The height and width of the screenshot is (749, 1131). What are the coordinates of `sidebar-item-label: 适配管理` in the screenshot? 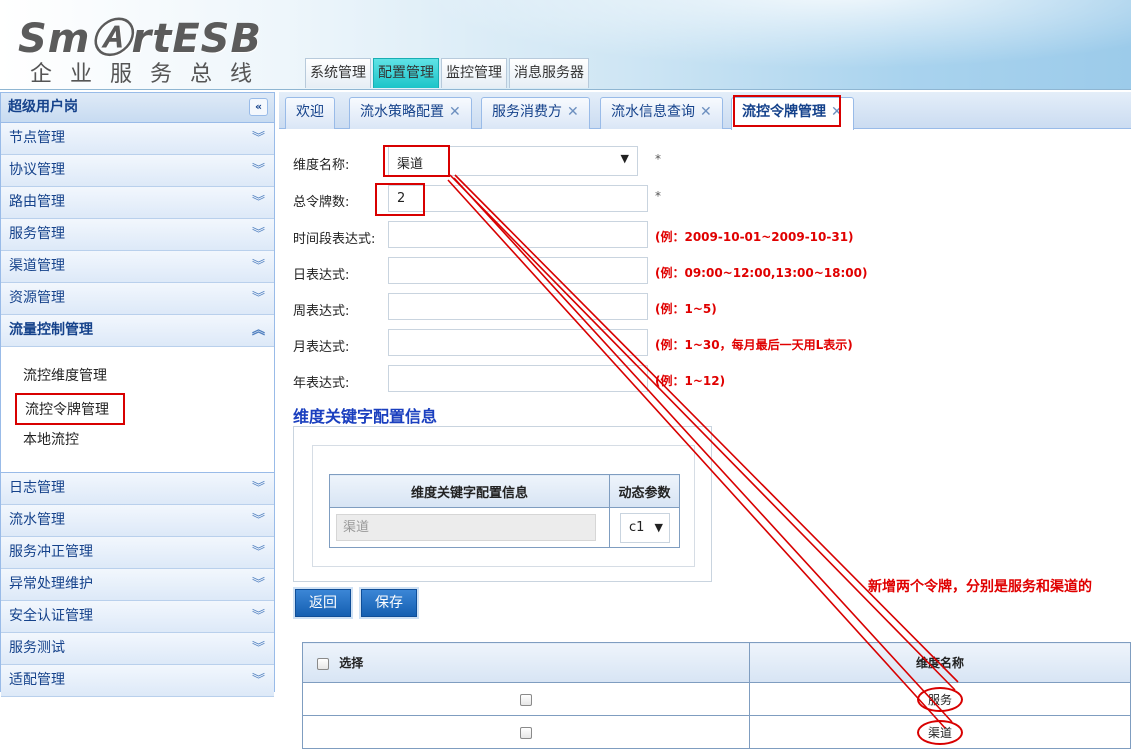 It's located at (37, 680).